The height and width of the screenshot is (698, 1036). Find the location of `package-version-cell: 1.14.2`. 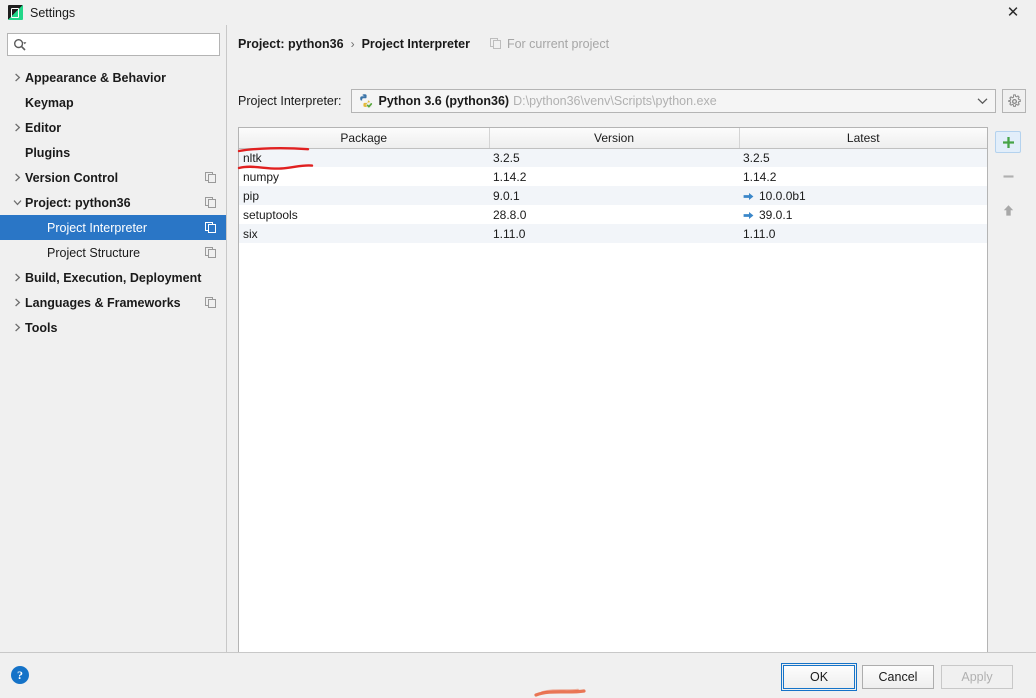

package-version-cell: 1.14.2 is located at coordinates (510, 176).